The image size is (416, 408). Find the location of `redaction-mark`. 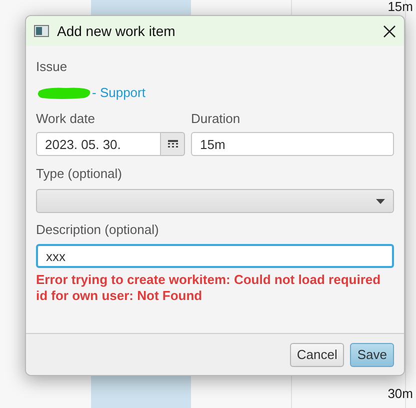

redaction-mark is located at coordinates (63, 93).